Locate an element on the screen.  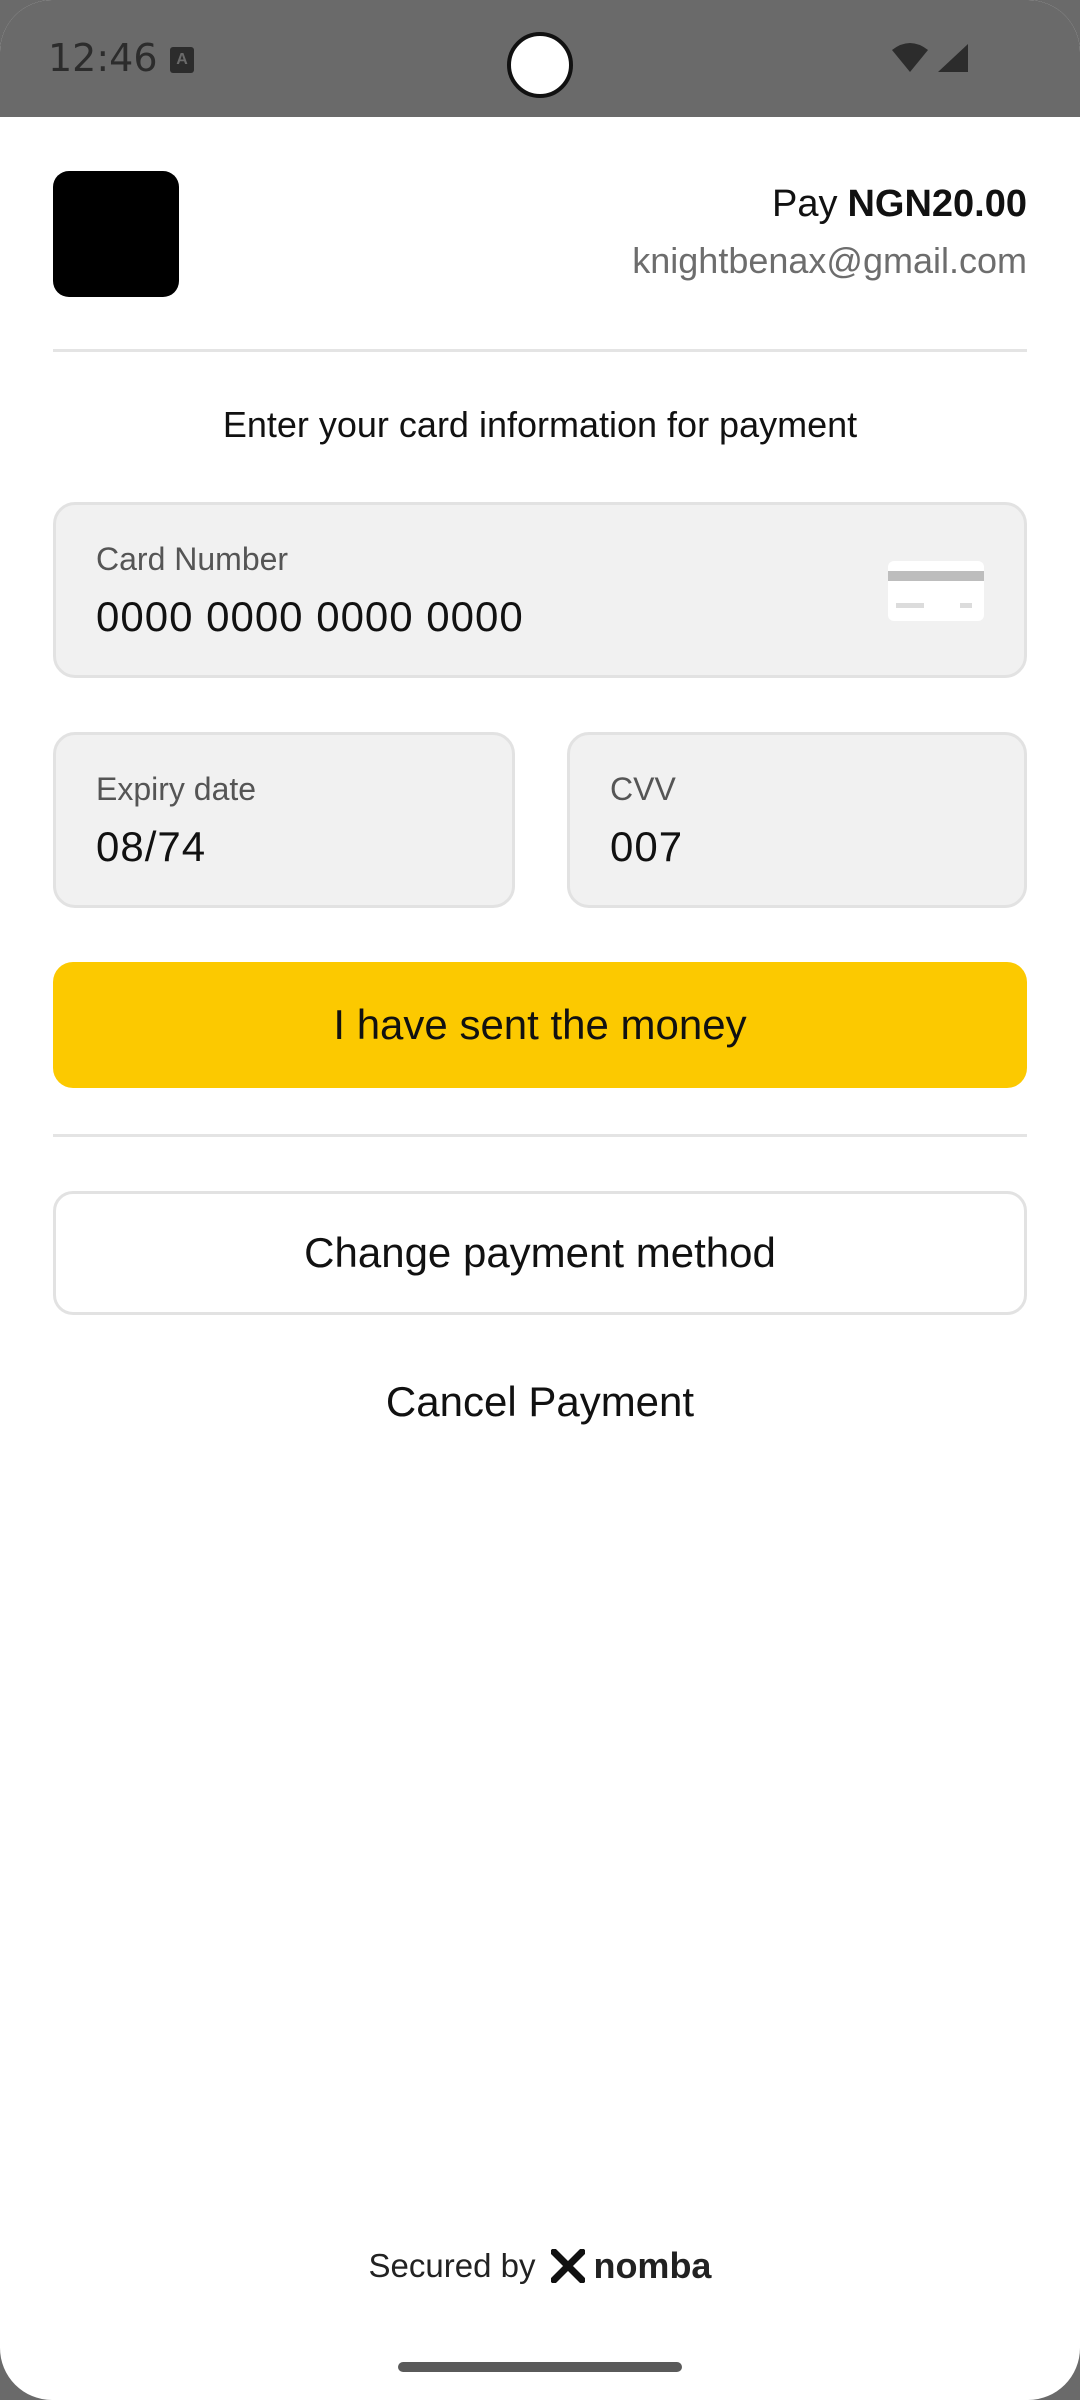
expiry-date-value: 08/74 is located at coordinates (151, 846).